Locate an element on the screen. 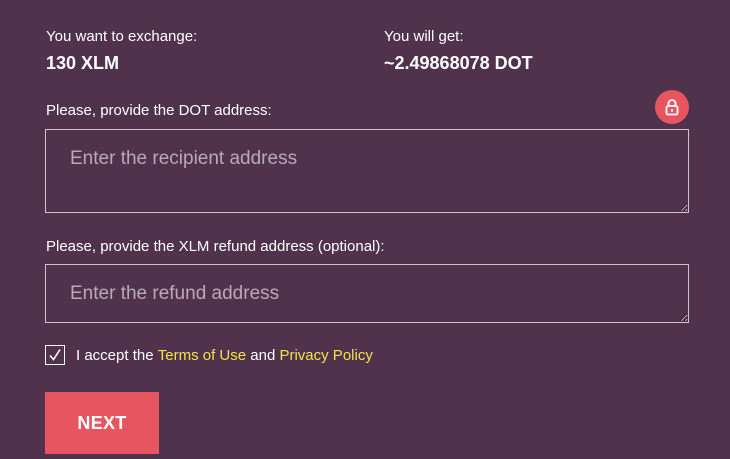  terms-checkbox is located at coordinates (55, 355).